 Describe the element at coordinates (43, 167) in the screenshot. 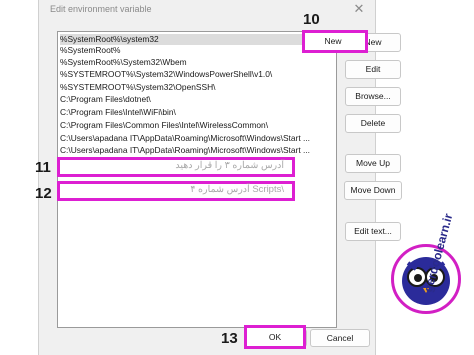

I see `step-11-label: 11` at that location.